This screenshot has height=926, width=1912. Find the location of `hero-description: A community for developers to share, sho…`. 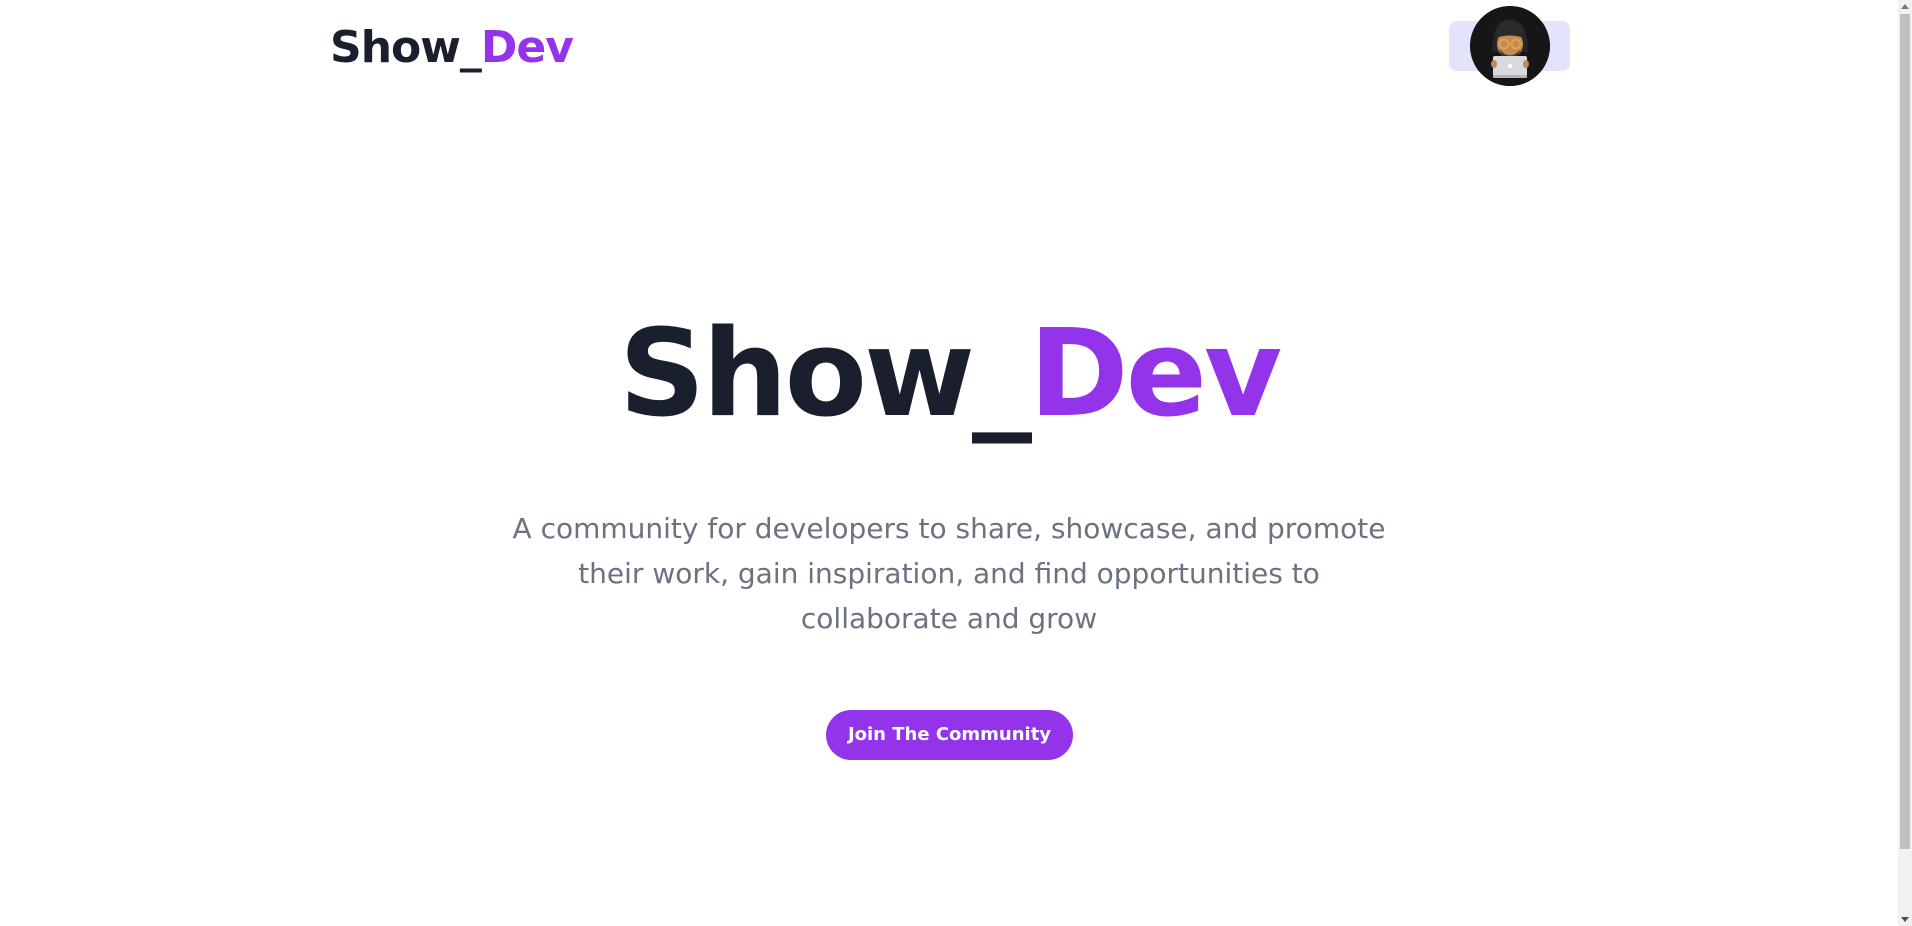

hero-description: A community for developers to share, sho… is located at coordinates (949, 573).